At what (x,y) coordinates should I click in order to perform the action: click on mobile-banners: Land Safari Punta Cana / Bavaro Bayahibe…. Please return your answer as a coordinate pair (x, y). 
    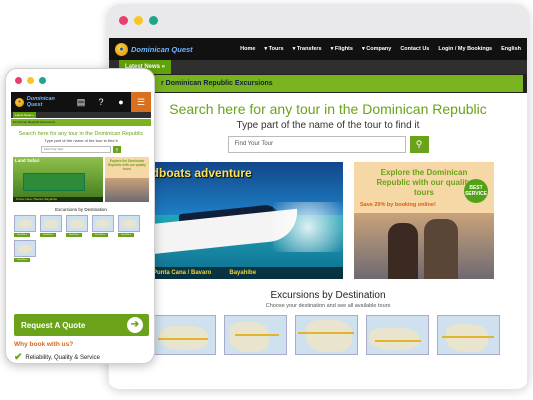
    Looking at the image, I should click on (81, 179).